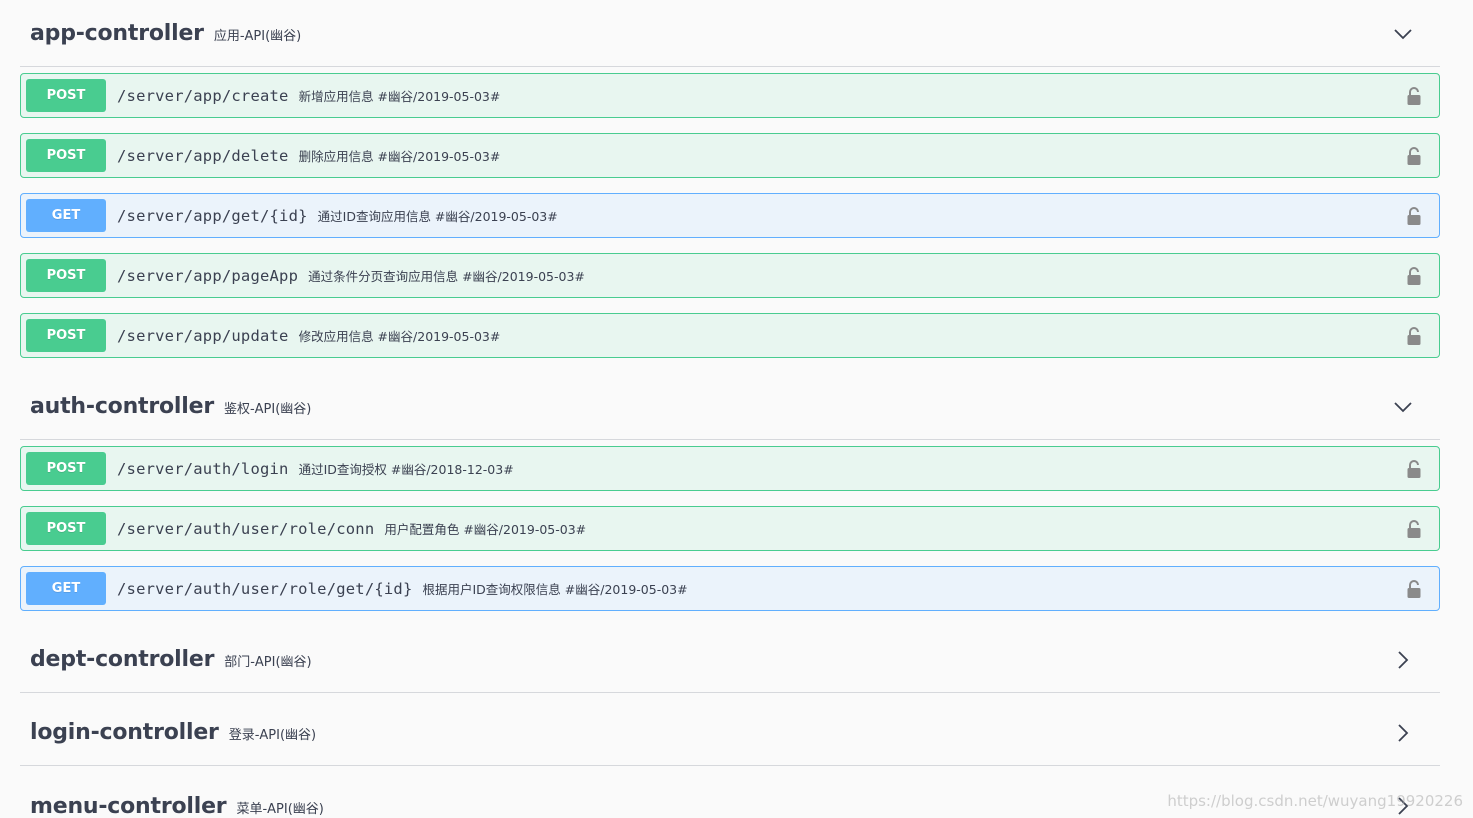 The height and width of the screenshot is (818, 1473). What do you see at coordinates (555, 589) in the screenshot?
I see `operation-summary: 根据用户ID查询权限信息 #幽谷/2019-05-03#` at bounding box center [555, 589].